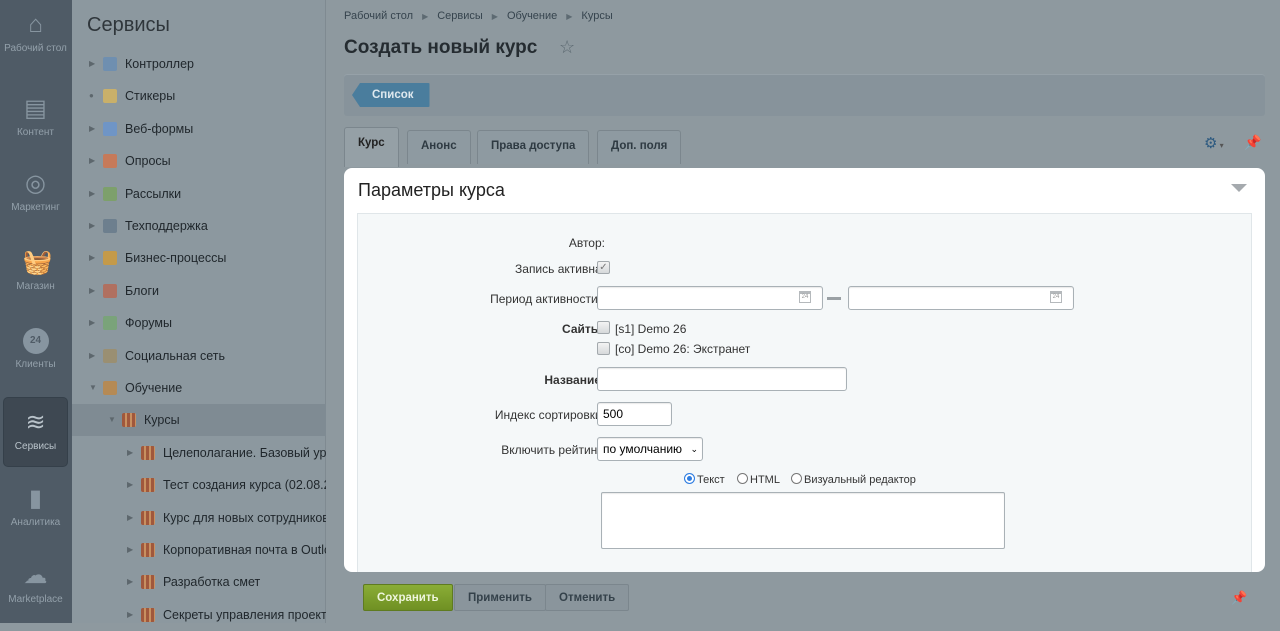 The height and width of the screenshot is (631, 1280). What do you see at coordinates (35, 207) in the screenshot?
I see `rail-item-label: Маркетинг` at bounding box center [35, 207].